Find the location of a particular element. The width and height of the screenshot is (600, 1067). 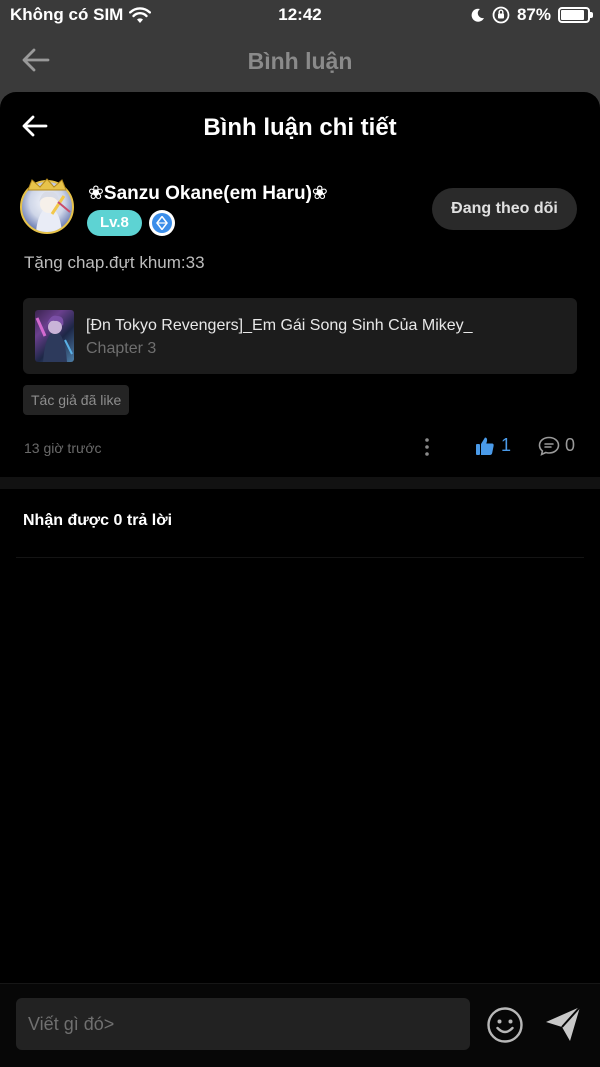

story-thumbnail is located at coordinates (54, 336).